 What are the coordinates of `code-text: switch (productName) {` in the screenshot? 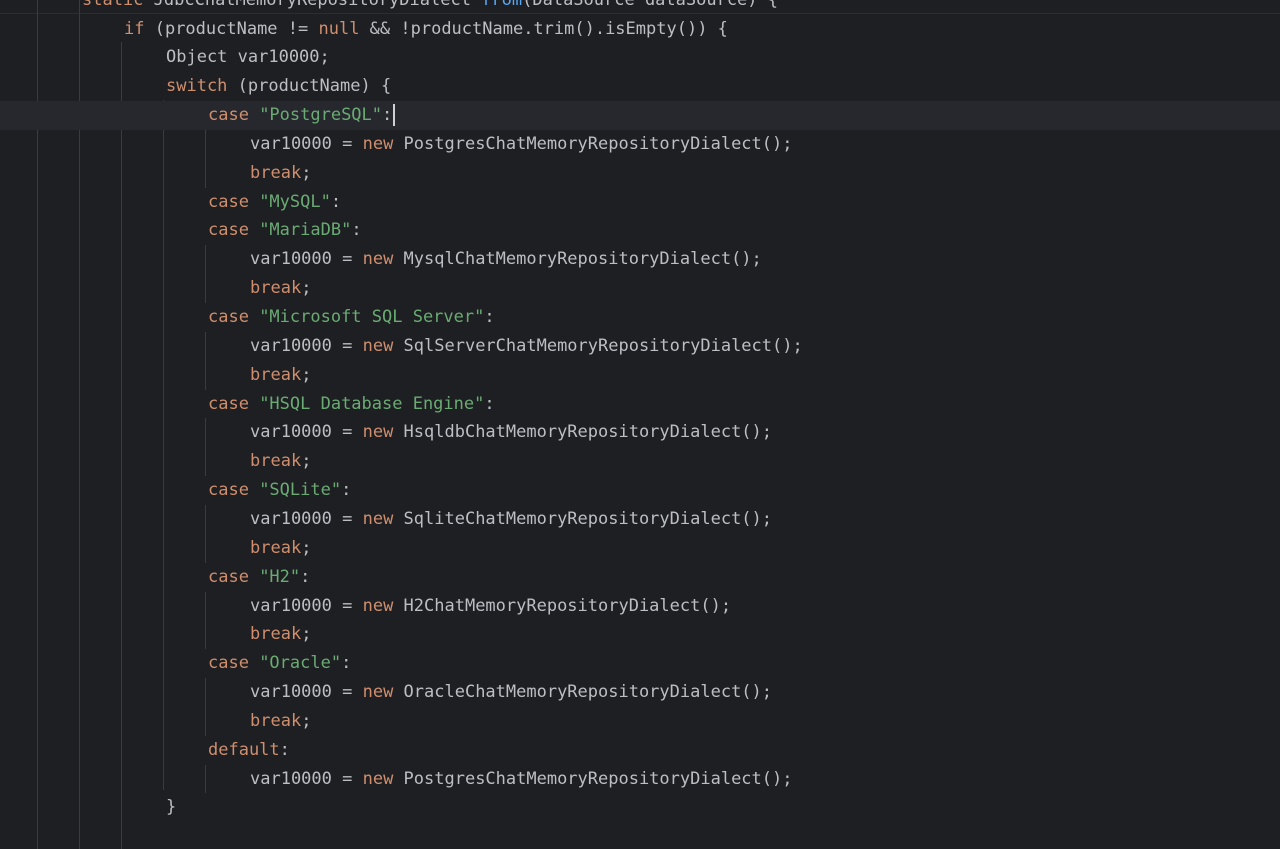 It's located at (278, 86).